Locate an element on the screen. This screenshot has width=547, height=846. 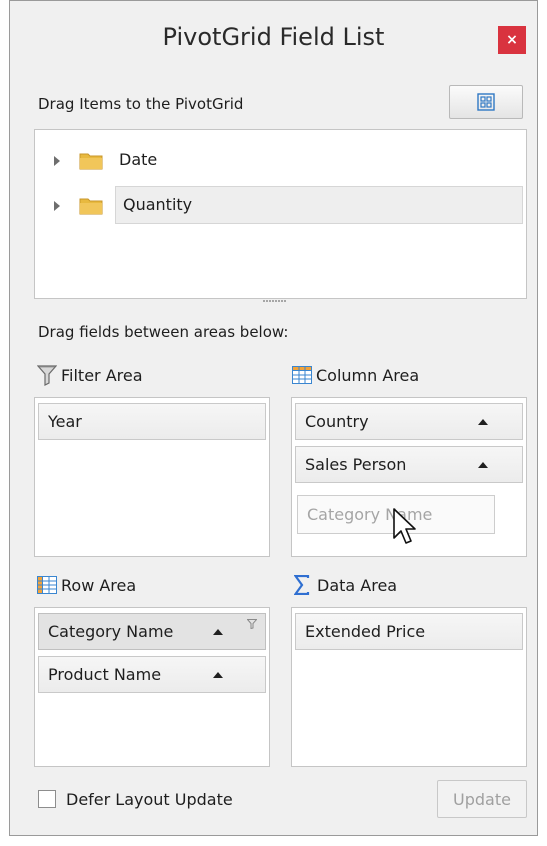
row-area-box: Category Name Product Name is located at coordinates (152, 687).